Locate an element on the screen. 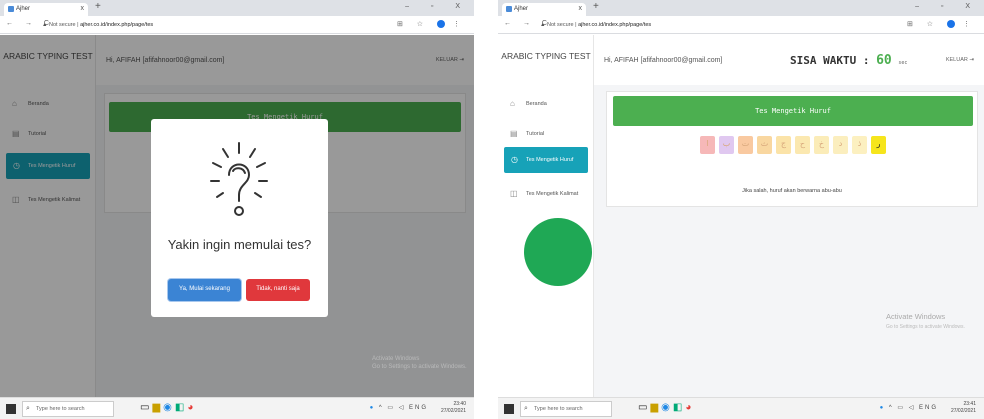 The width and height of the screenshot is (984, 419). sidebar-item-tutorial: ▤ Tutorial is located at coordinates (546, 134).